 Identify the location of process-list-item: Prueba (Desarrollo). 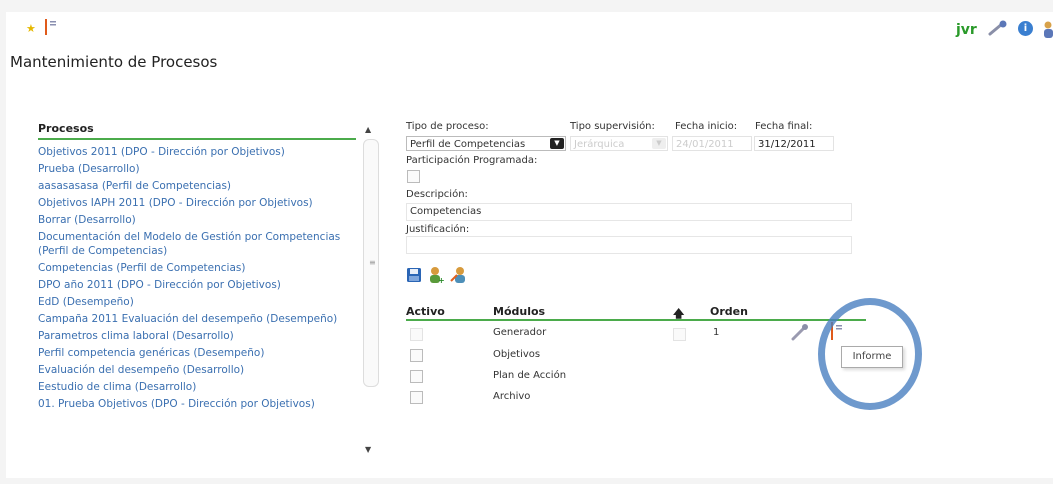
(197, 169).